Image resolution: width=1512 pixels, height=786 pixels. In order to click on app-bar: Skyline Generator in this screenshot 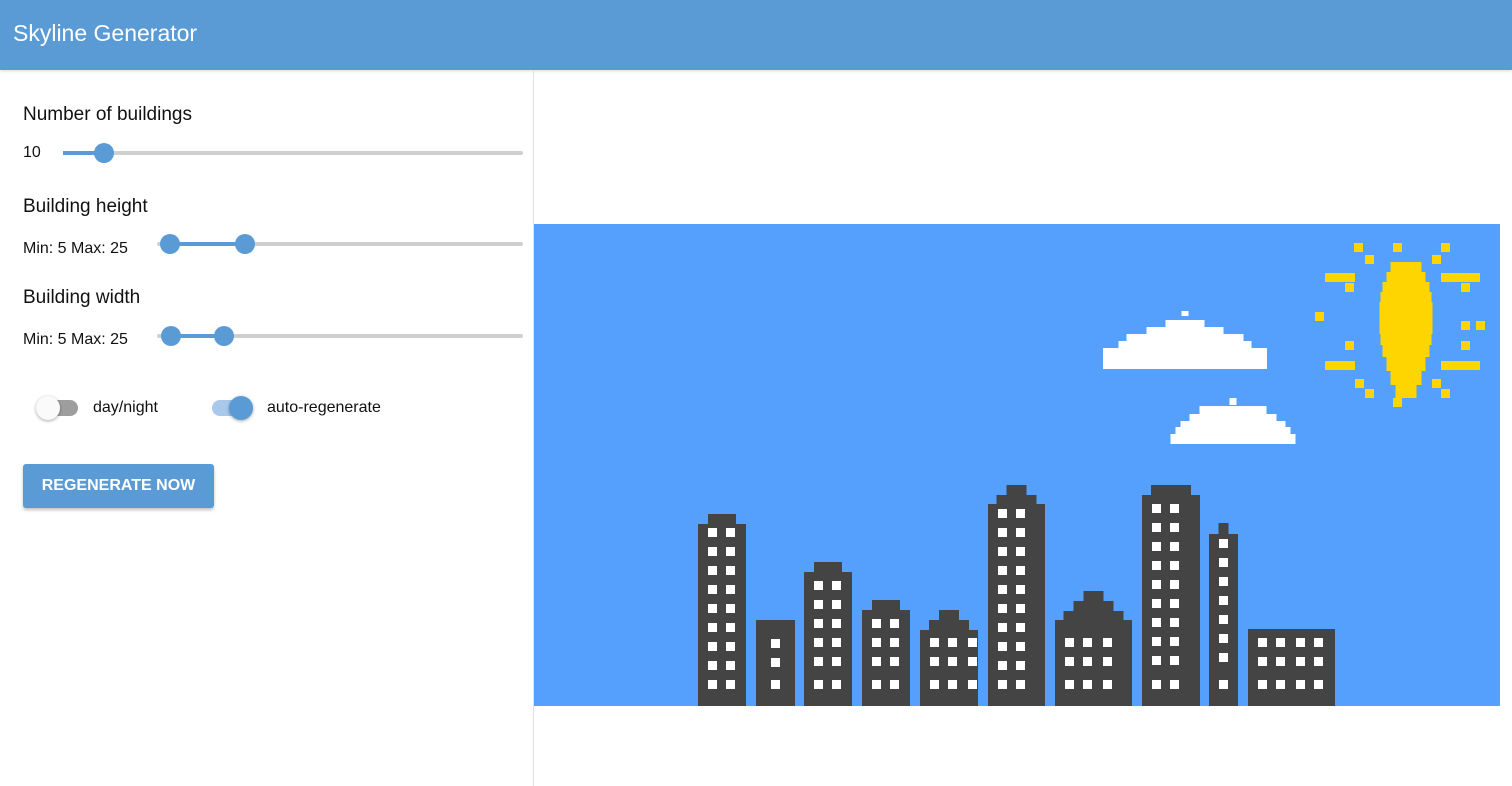, I will do `click(756, 35)`.